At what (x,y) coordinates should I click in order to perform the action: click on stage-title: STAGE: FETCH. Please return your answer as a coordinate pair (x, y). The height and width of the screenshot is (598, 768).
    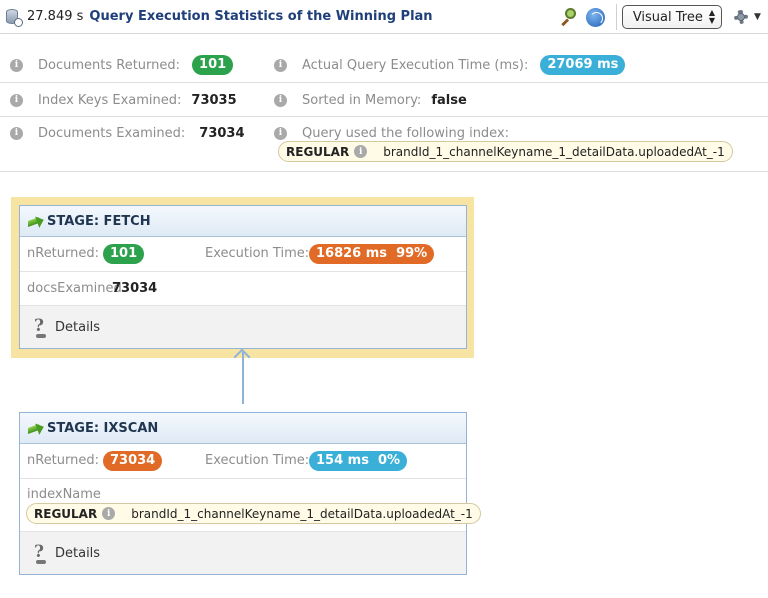
    Looking at the image, I should click on (99, 221).